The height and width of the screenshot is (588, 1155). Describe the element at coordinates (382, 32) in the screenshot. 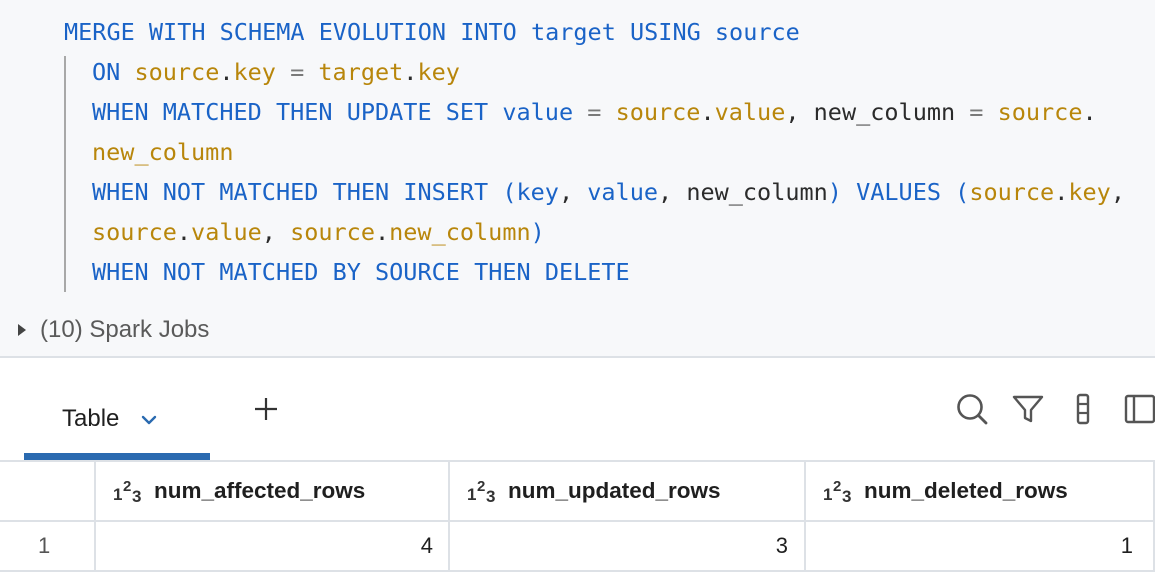

I see `kw-evolution: EVOLUTION` at that location.